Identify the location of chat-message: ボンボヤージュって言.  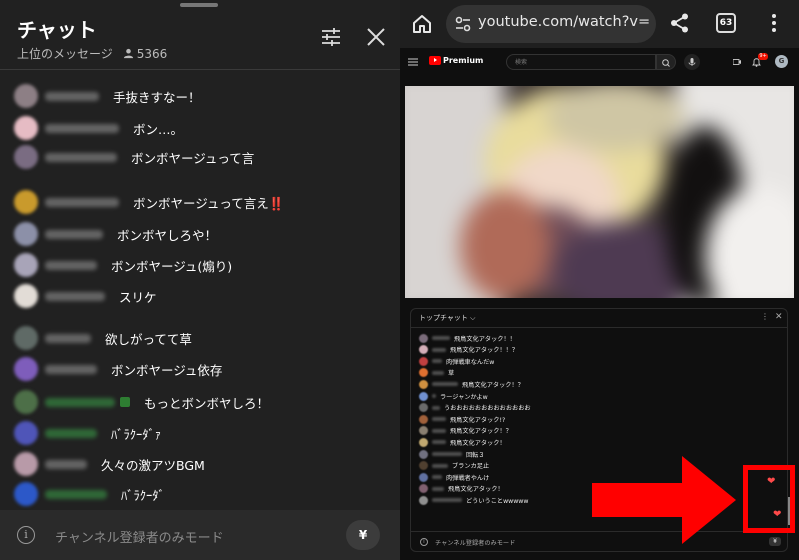
(134, 157).